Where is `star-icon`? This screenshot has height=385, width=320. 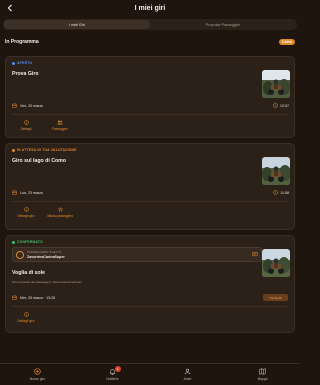
star-icon is located at coordinates (60, 209).